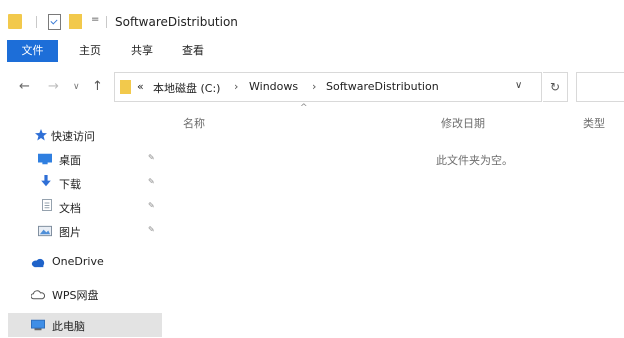 The width and height of the screenshot is (624, 338). What do you see at coordinates (518, 85) in the screenshot?
I see `address-history-dropdown: ∨` at bounding box center [518, 85].